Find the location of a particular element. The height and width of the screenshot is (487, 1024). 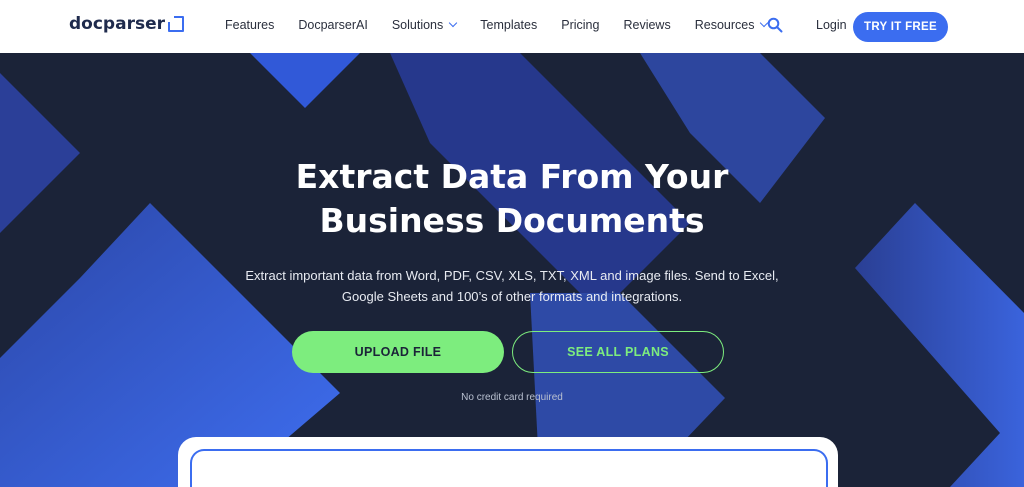

nav-item-docparserai: DocparserAI is located at coordinates (332, 25).